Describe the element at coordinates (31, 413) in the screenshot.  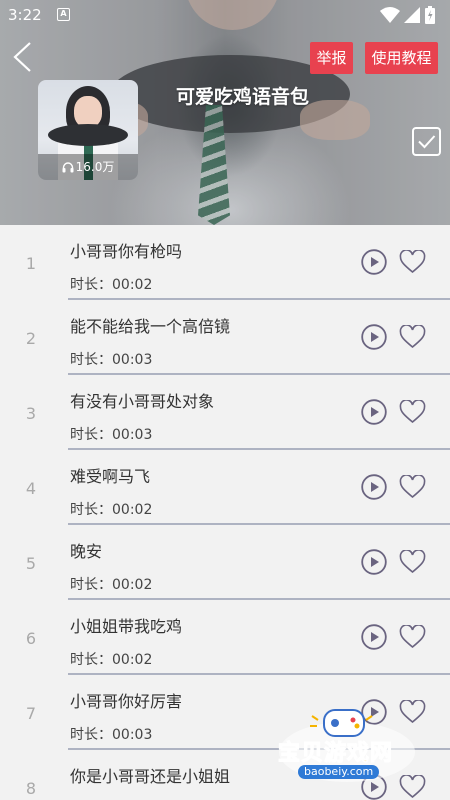
I see `item-number: 3` at that location.